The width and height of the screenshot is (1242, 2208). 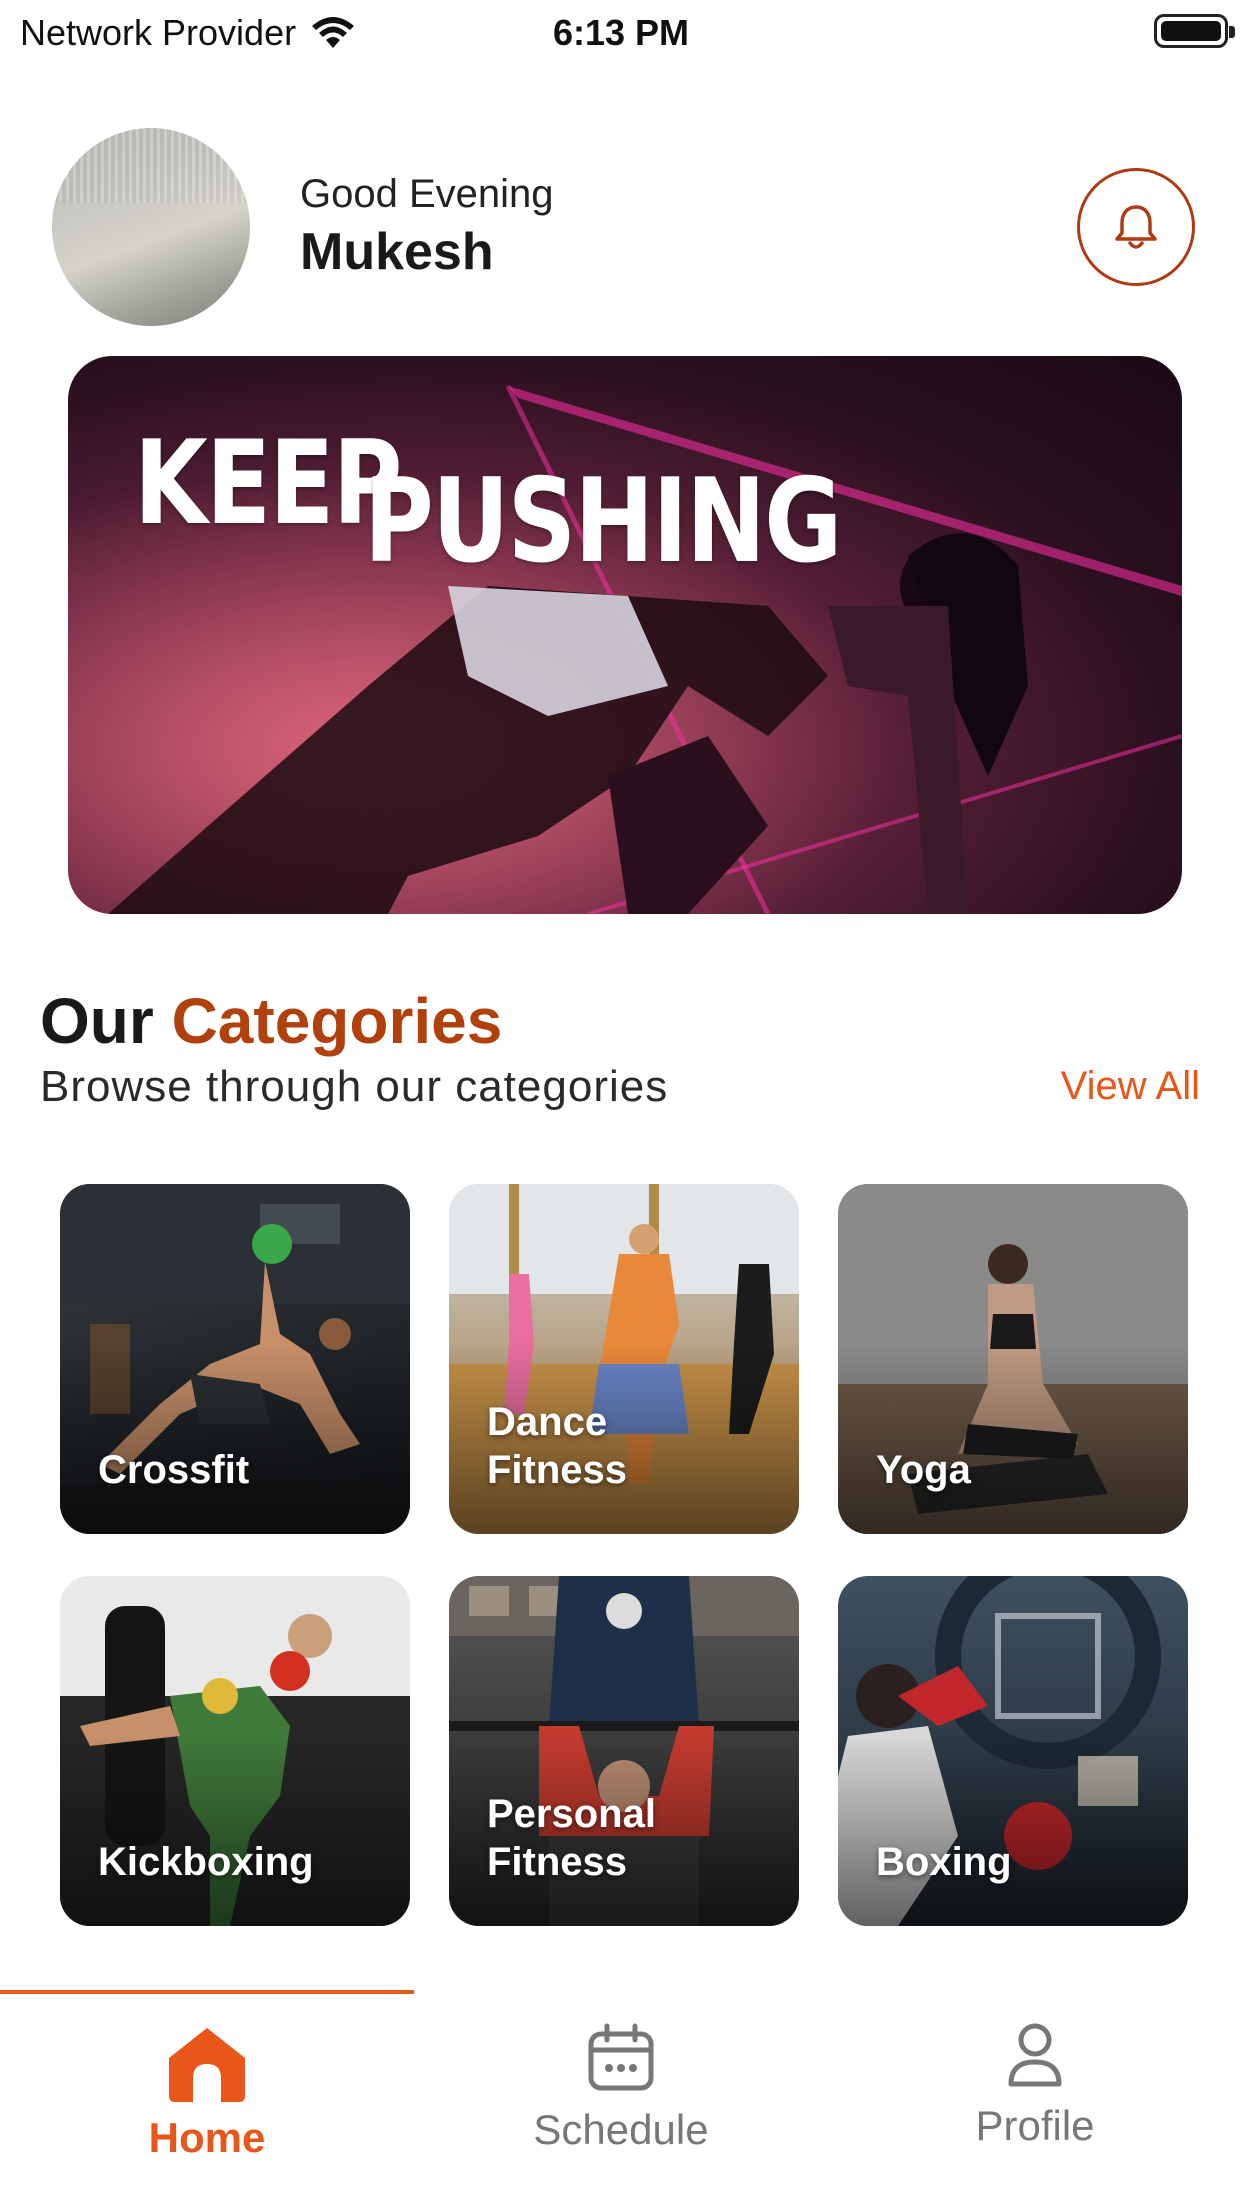 I want to click on status-time: 6:13 PM, so click(x=621, y=32).